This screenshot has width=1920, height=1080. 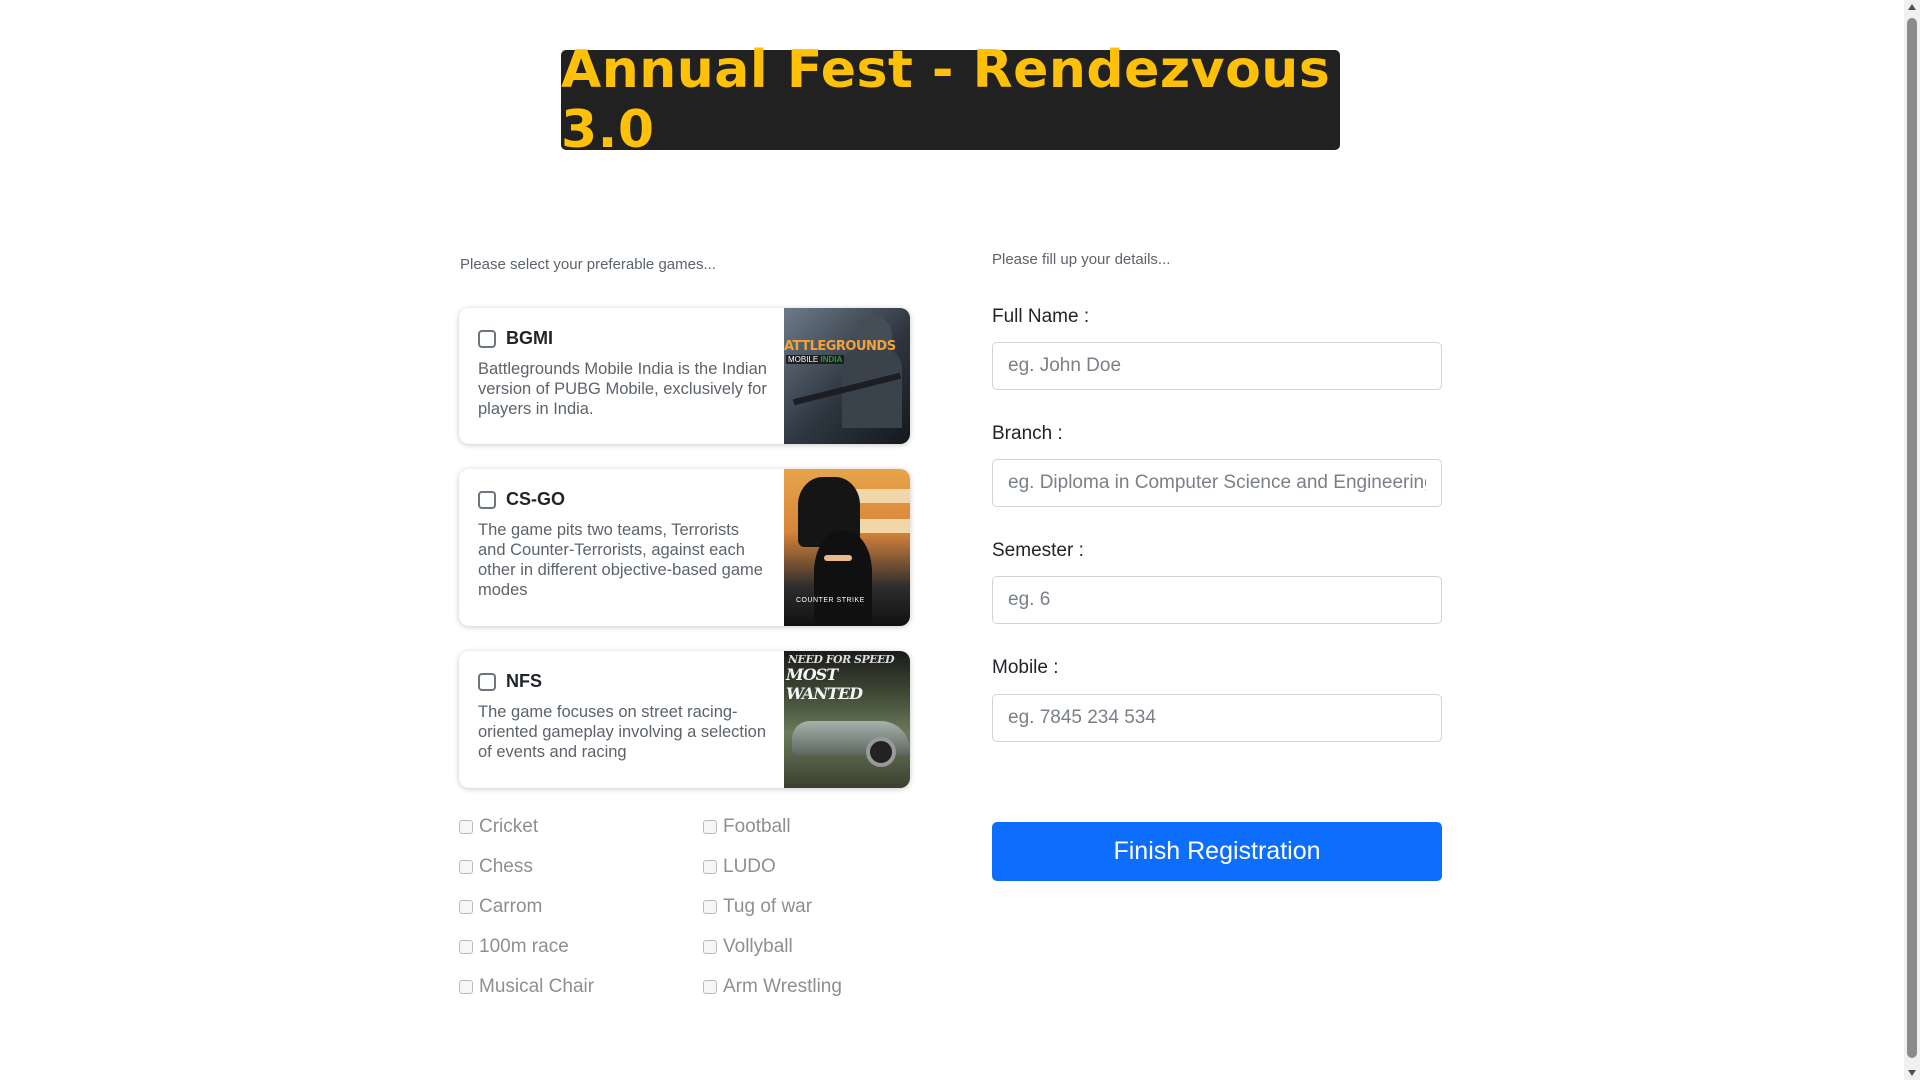 I want to click on card-head: BGMI, so click(x=623, y=338).